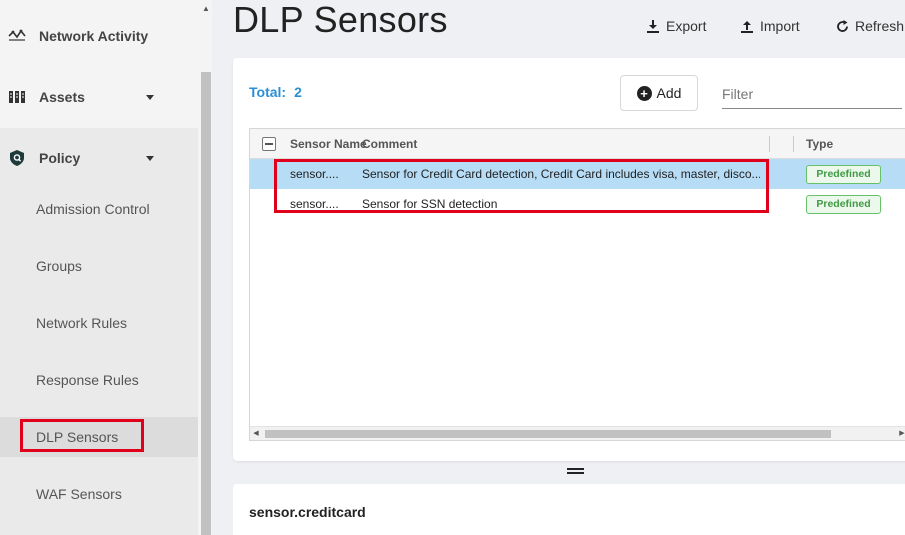  I want to click on export-button: Export, so click(676, 26).